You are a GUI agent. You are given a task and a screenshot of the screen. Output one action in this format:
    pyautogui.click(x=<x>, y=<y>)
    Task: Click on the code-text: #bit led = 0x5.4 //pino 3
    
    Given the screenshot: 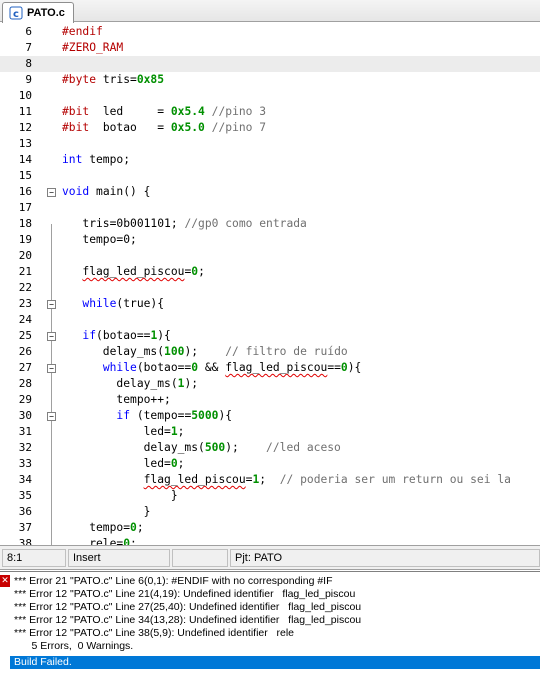 What is the action you would take?
    pyautogui.click(x=164, y=112)
    